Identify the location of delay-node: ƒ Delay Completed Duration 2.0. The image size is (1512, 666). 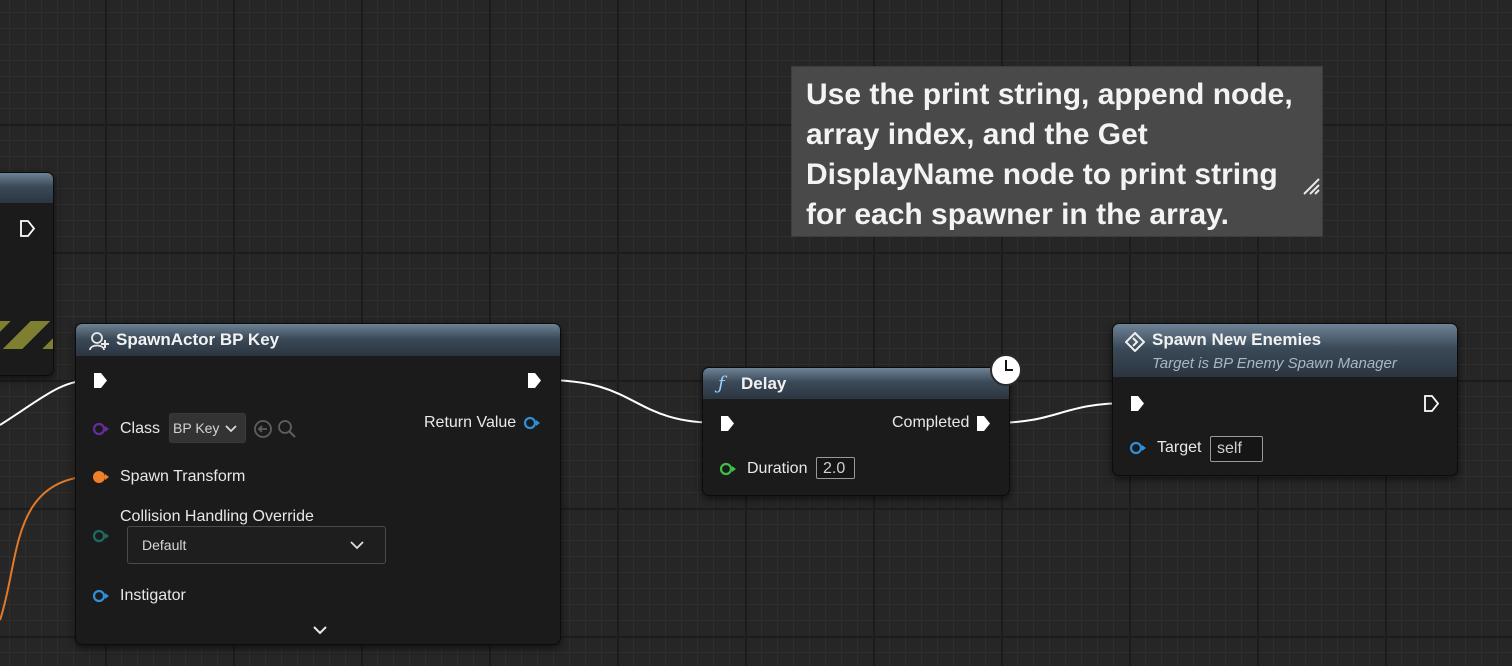
(862, 425).